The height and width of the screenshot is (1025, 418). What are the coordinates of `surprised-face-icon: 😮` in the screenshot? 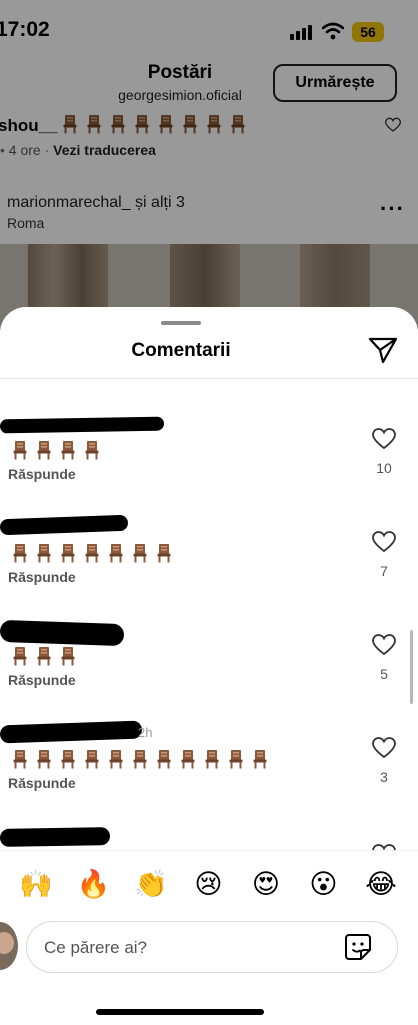 It's located at (324, 884).